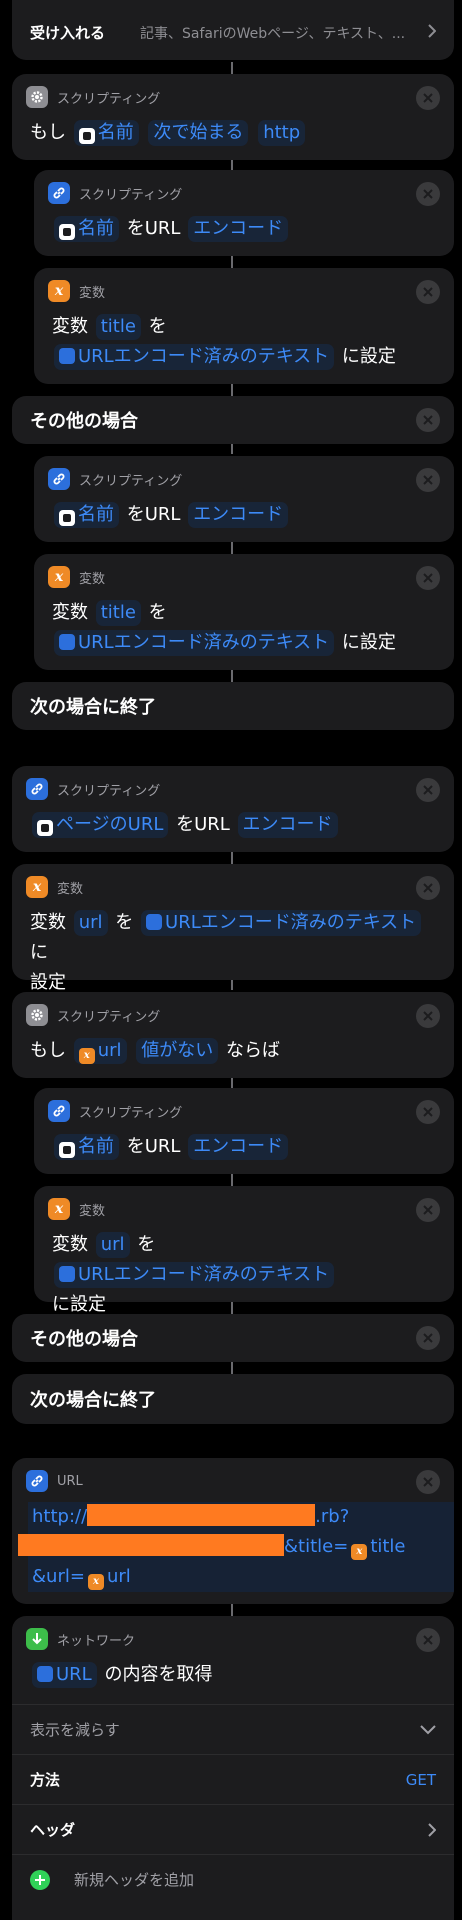  I want to click on show-less-row: 表示を減らす, so click(233, 1729).